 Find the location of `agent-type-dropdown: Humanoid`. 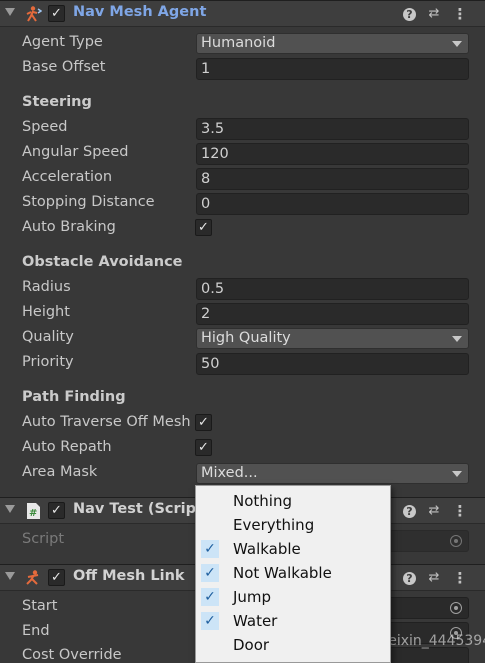

agent-type-dropdown: Humanoid is located at coordinates (332, 43).